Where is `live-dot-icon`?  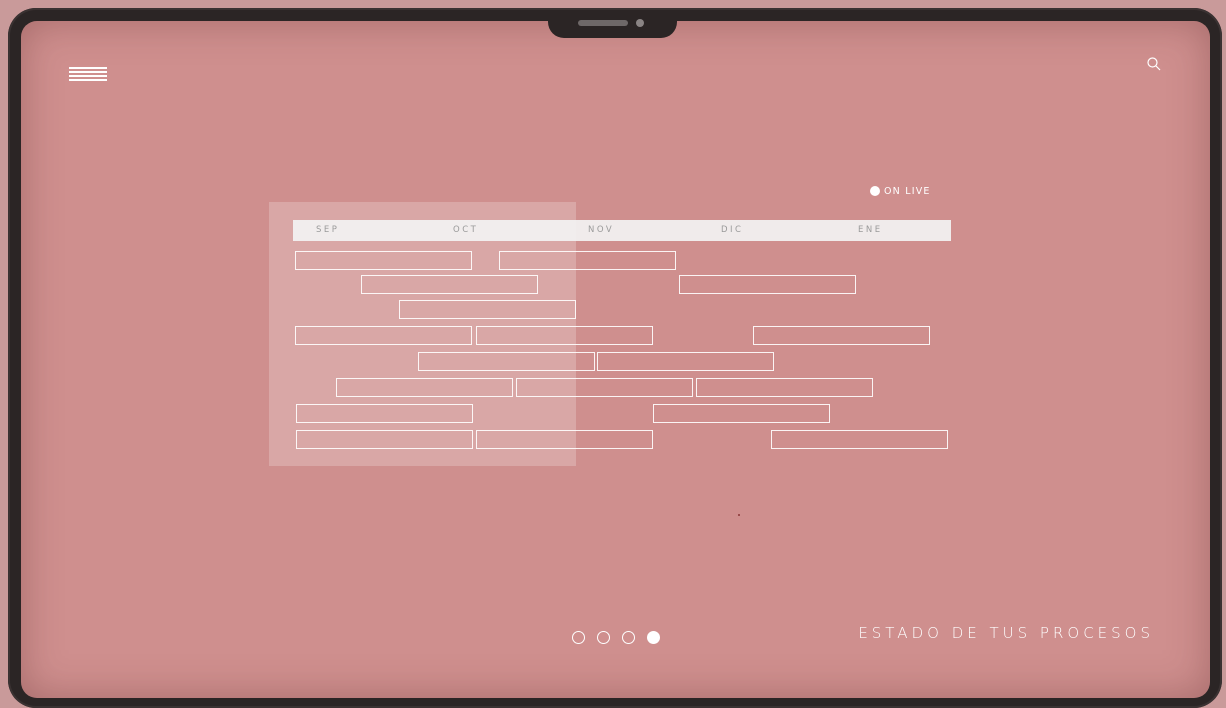
live-dot-icon is located at coordinates (875, 191).